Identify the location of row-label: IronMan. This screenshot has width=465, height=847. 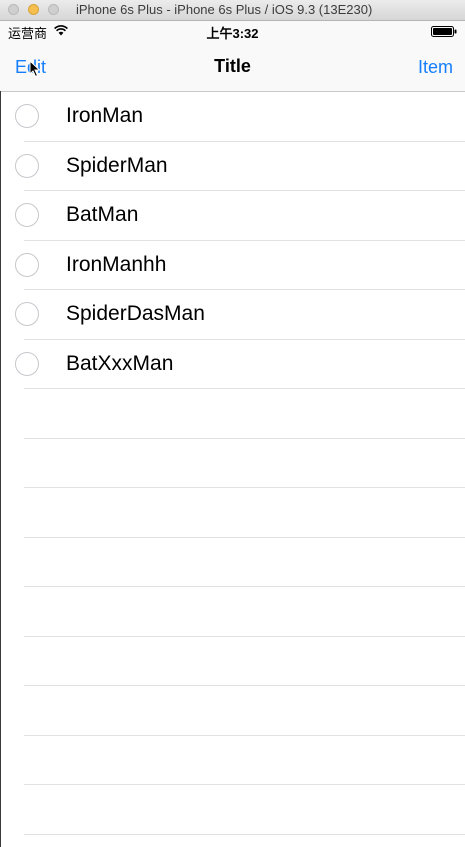
(105, 115).